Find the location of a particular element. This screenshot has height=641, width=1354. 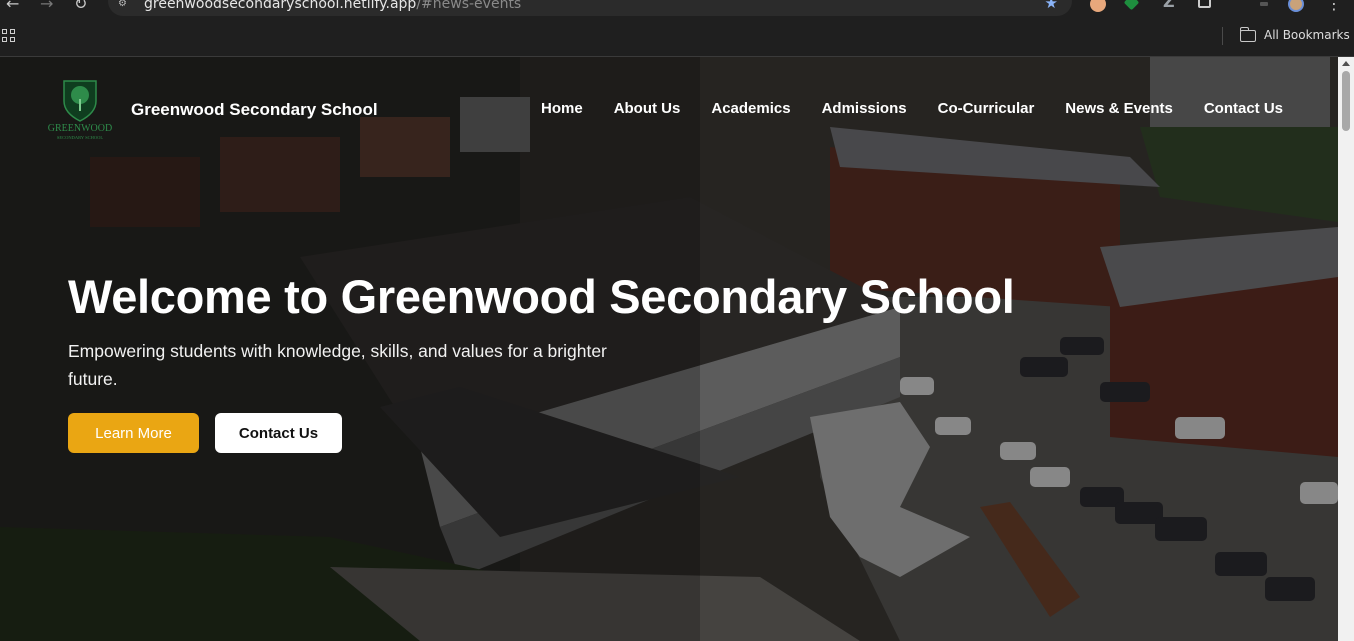

folder-icon is located at coordinates (1247, 34).